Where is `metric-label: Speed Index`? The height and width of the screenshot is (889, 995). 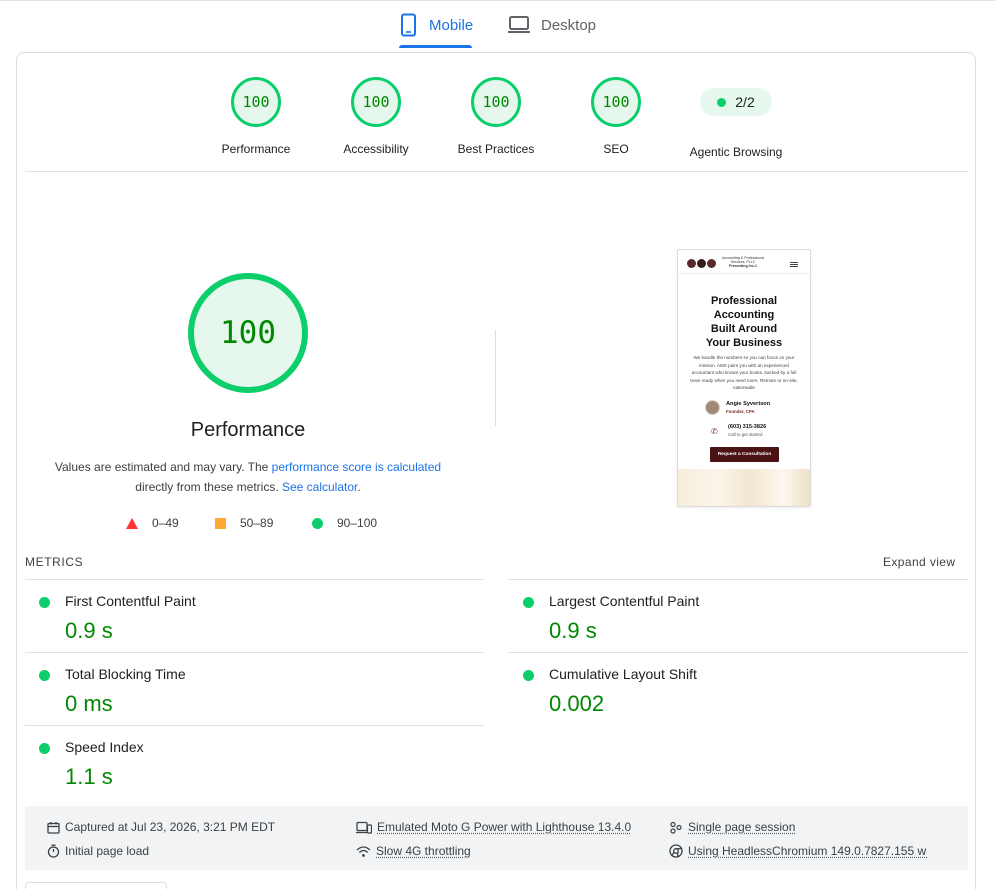
metric-label: Speed Index is located at coordinates (104, 747).